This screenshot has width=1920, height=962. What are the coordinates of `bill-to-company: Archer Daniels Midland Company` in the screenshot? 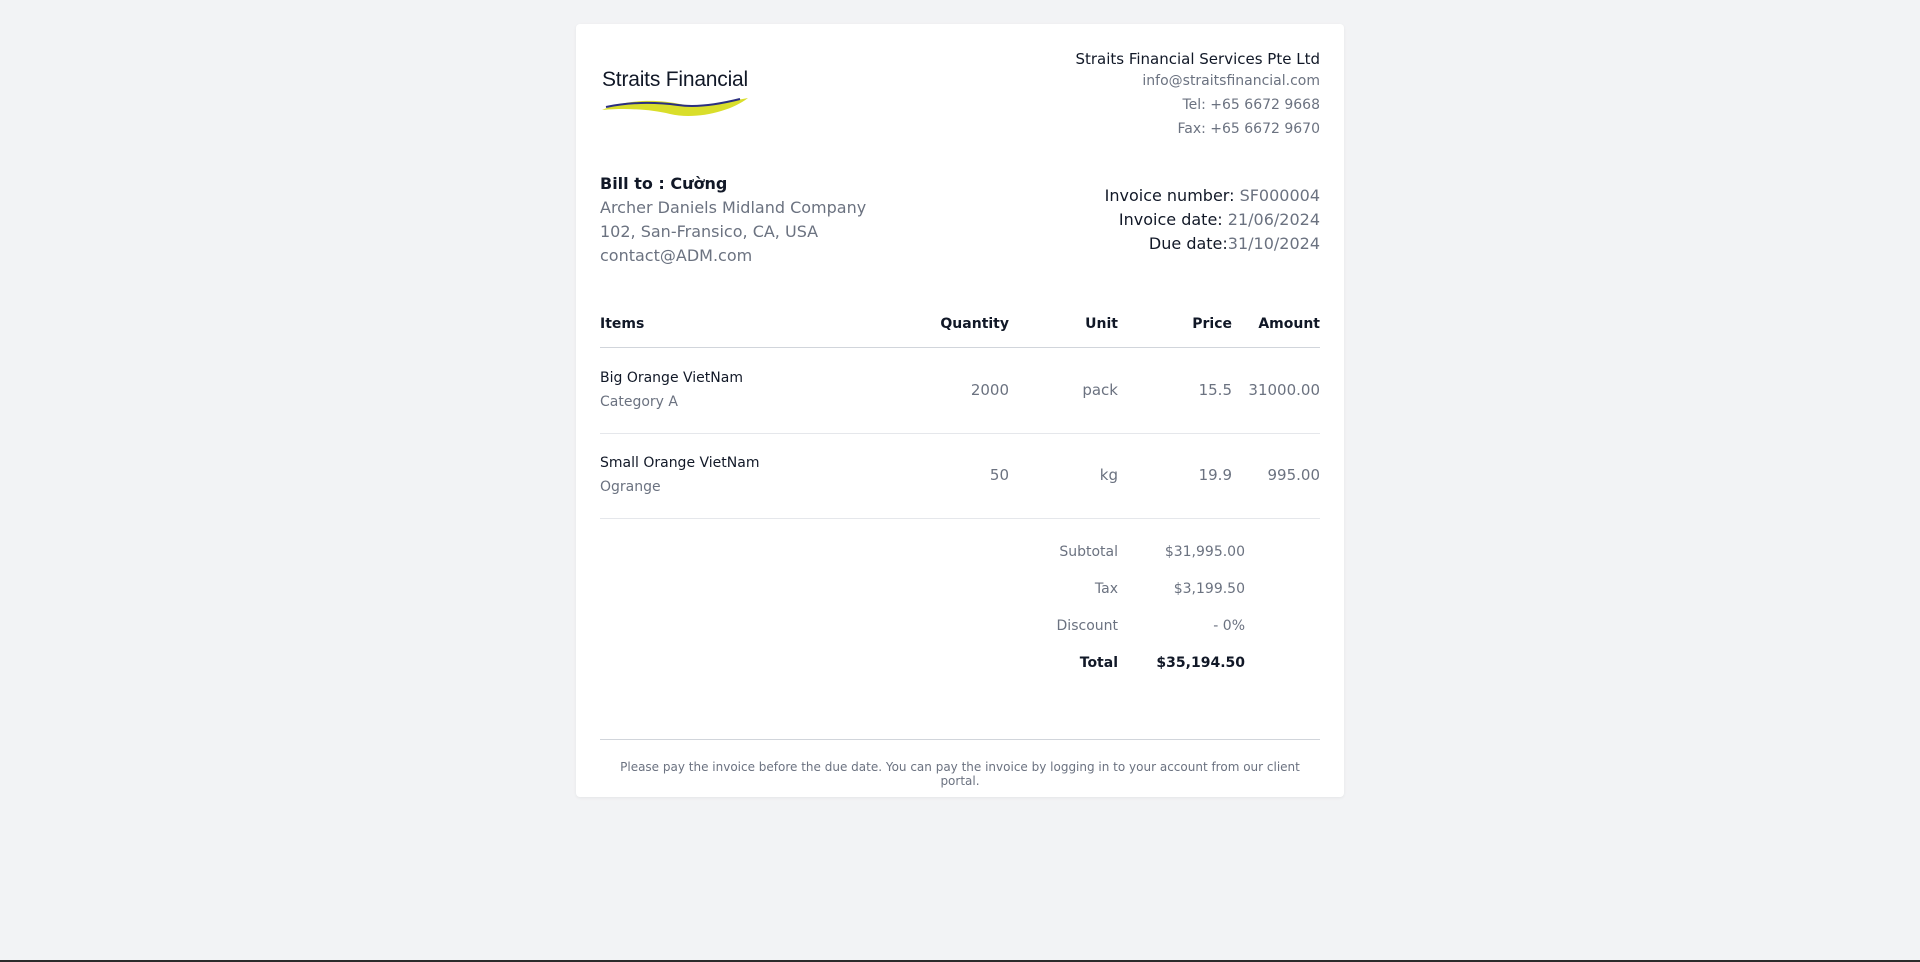 It's located at (733, 207).